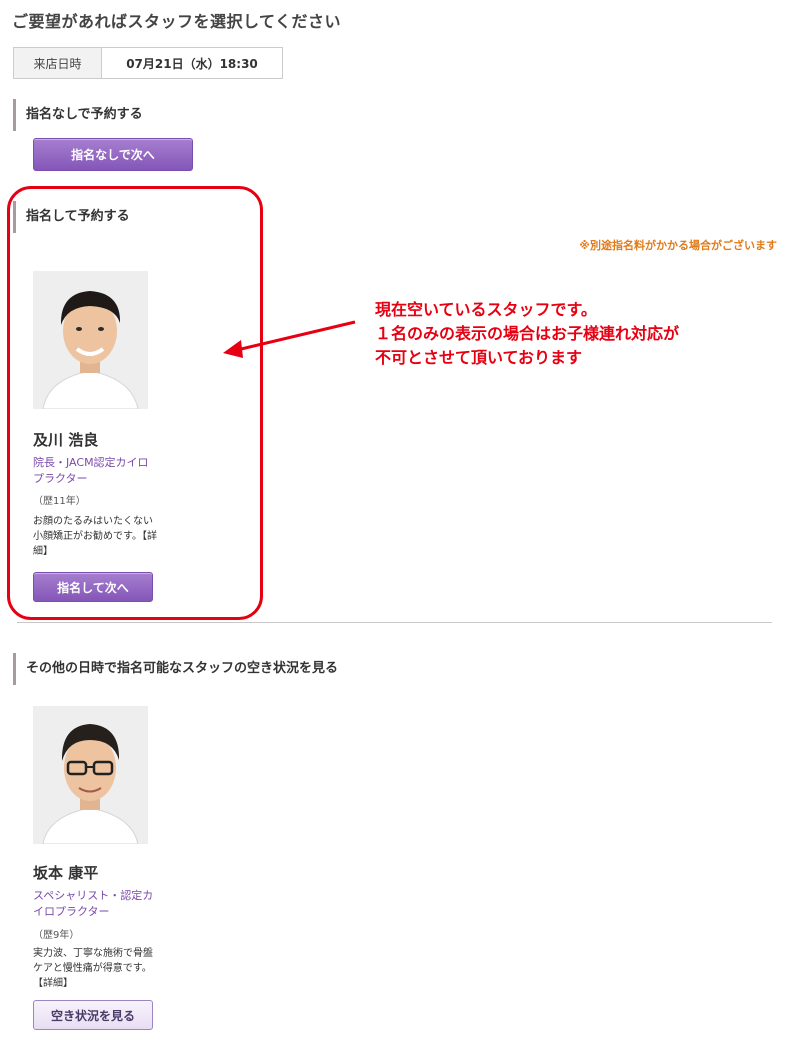 Image resolution: width=787 pixels, height=1043 pixels. What do you see at coordinates (53, 983) in the screenshot?
I see `staff-detail-link: 【詳細】` at bounding box center [53, 983].